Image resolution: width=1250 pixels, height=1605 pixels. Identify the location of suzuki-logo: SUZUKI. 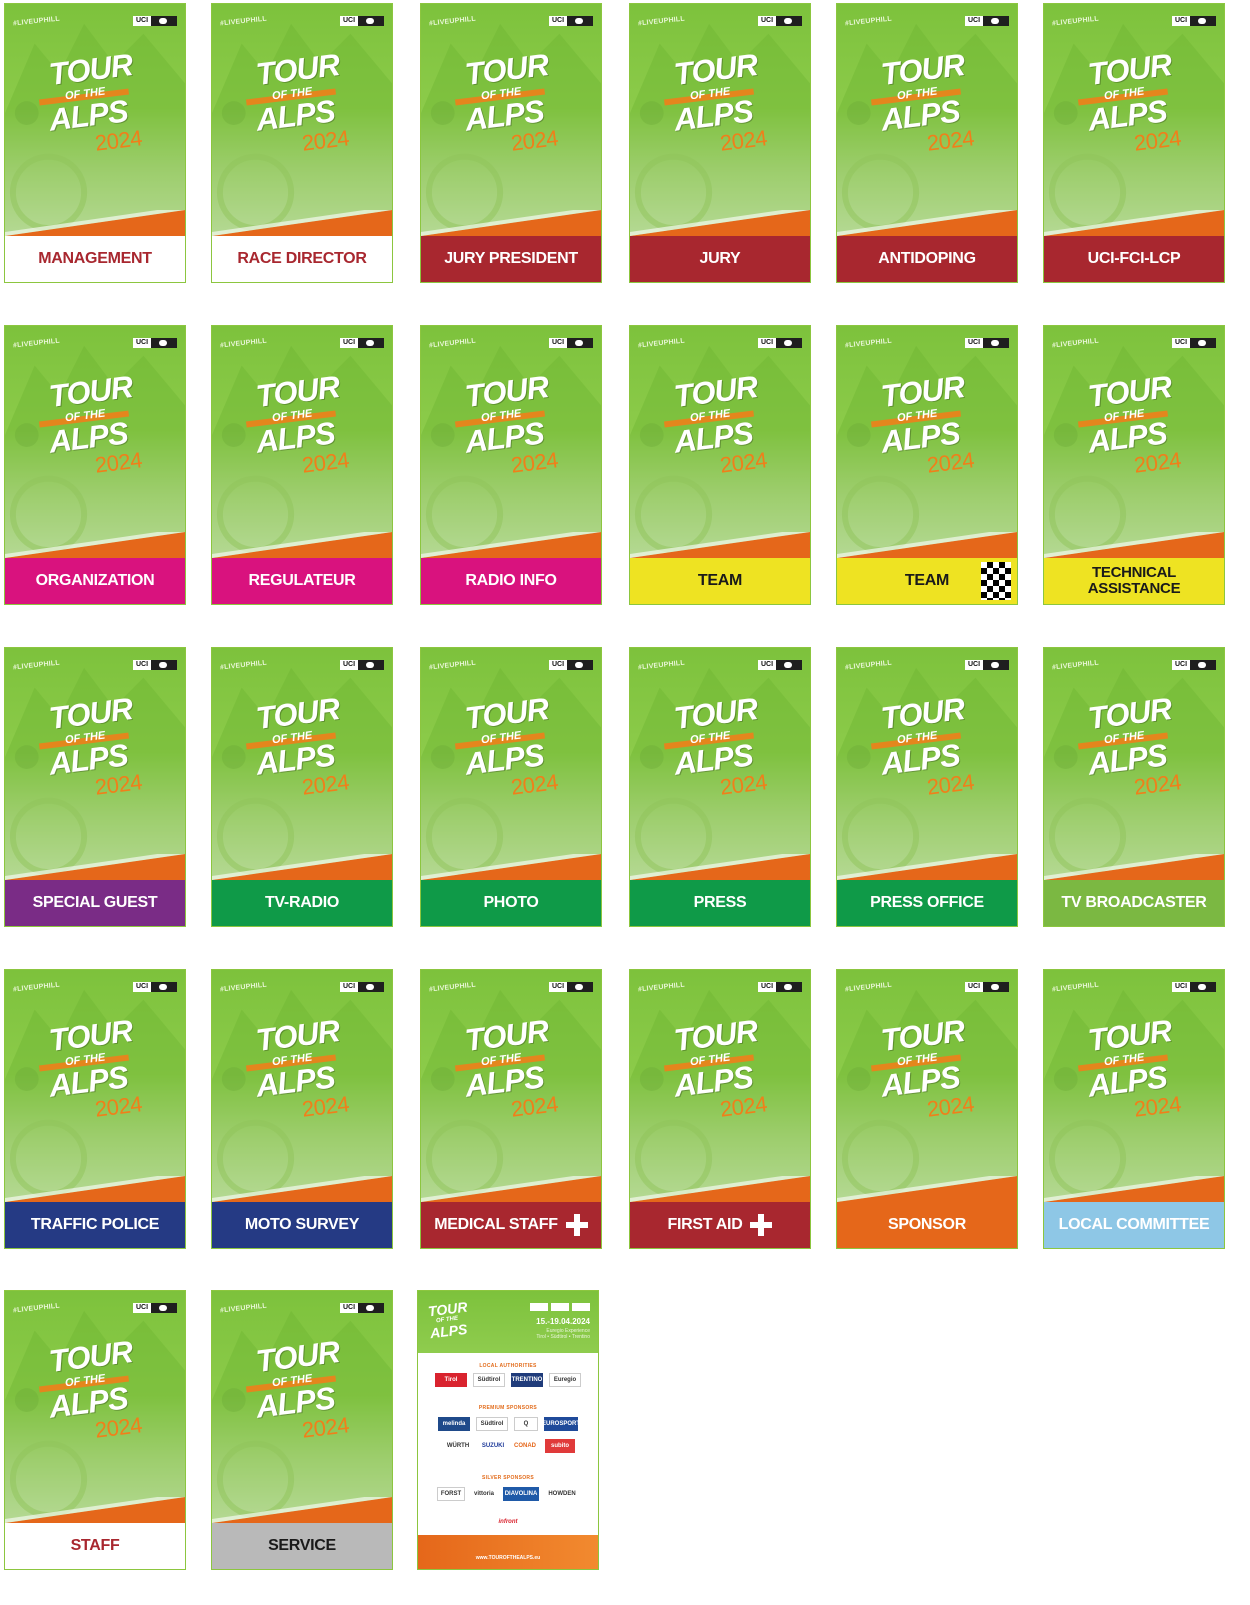
(493, 1446).